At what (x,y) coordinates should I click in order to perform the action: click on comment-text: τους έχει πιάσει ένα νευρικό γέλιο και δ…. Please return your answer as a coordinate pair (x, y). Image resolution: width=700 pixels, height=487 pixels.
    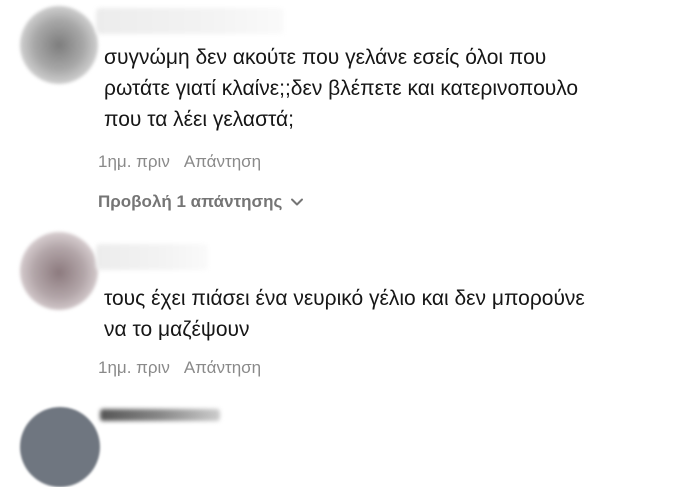
    Looking at the image, I should click on (394, 314).